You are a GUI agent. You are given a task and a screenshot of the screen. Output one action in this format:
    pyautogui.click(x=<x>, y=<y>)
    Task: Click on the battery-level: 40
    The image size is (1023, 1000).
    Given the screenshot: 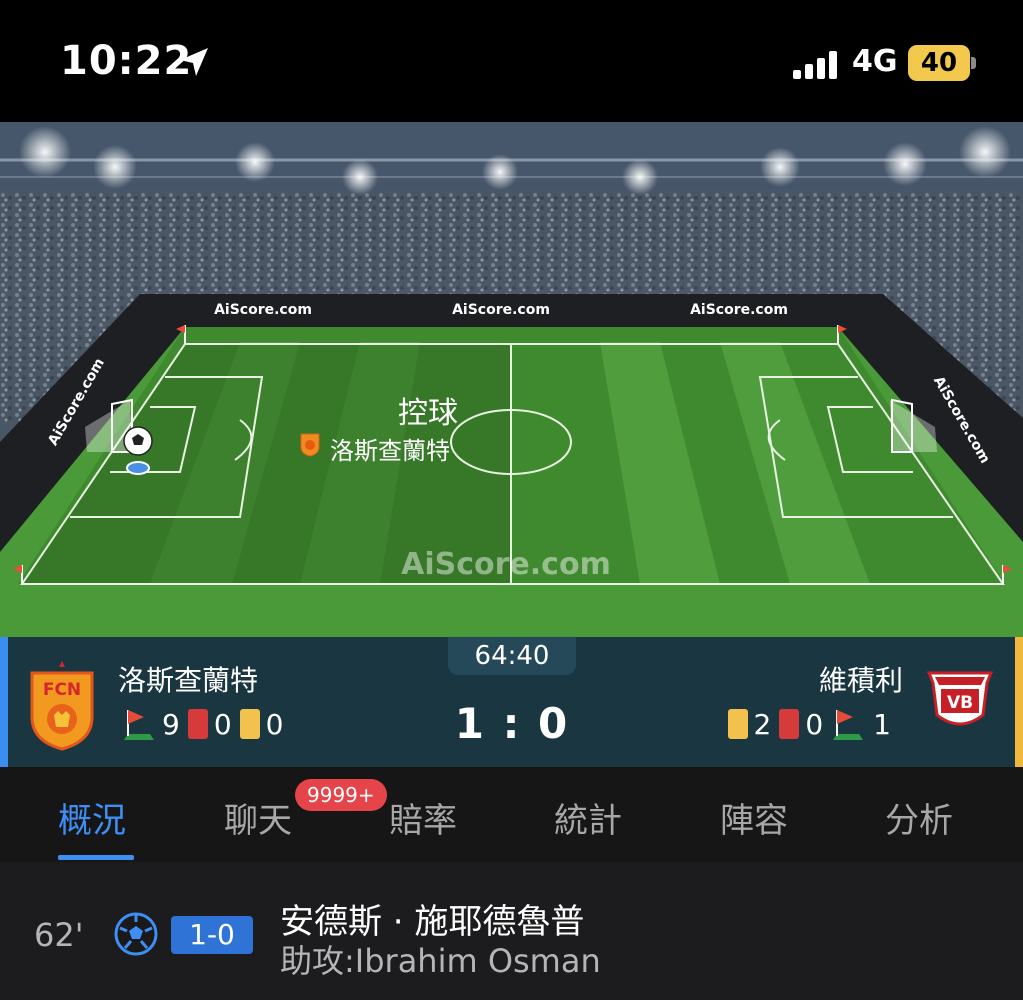 What is the action you would take?
    pyautogui.click(x=939, y=63)
    